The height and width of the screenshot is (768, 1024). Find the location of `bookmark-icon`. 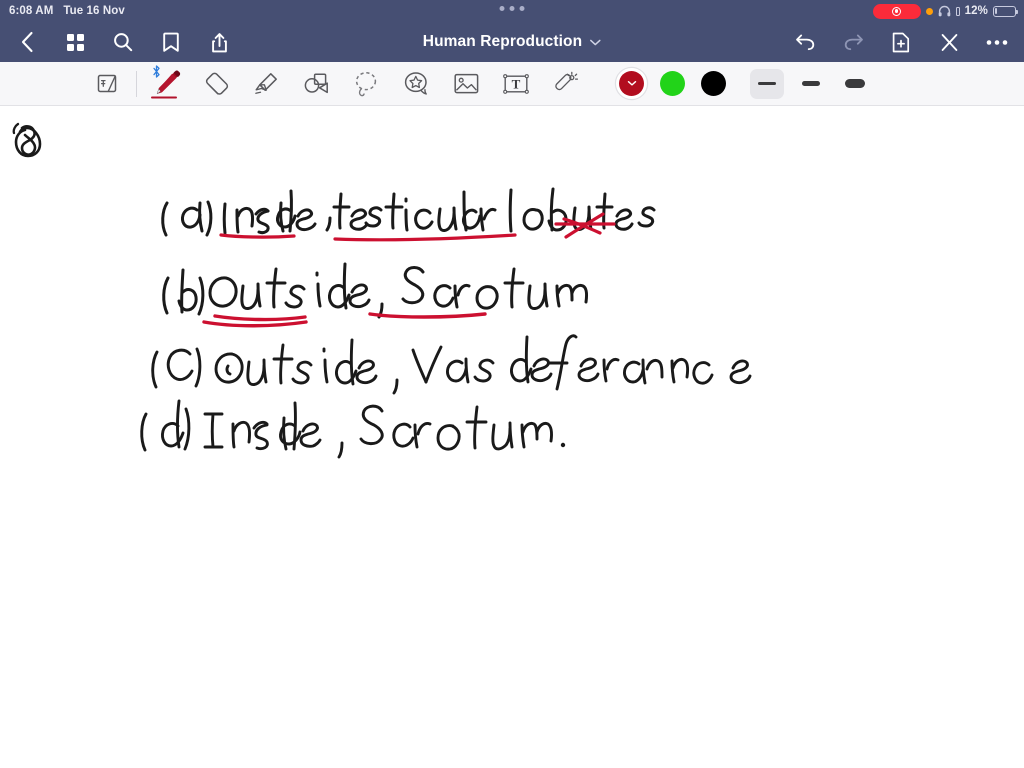

bookmark-icon is located at coordinates (171, 42).